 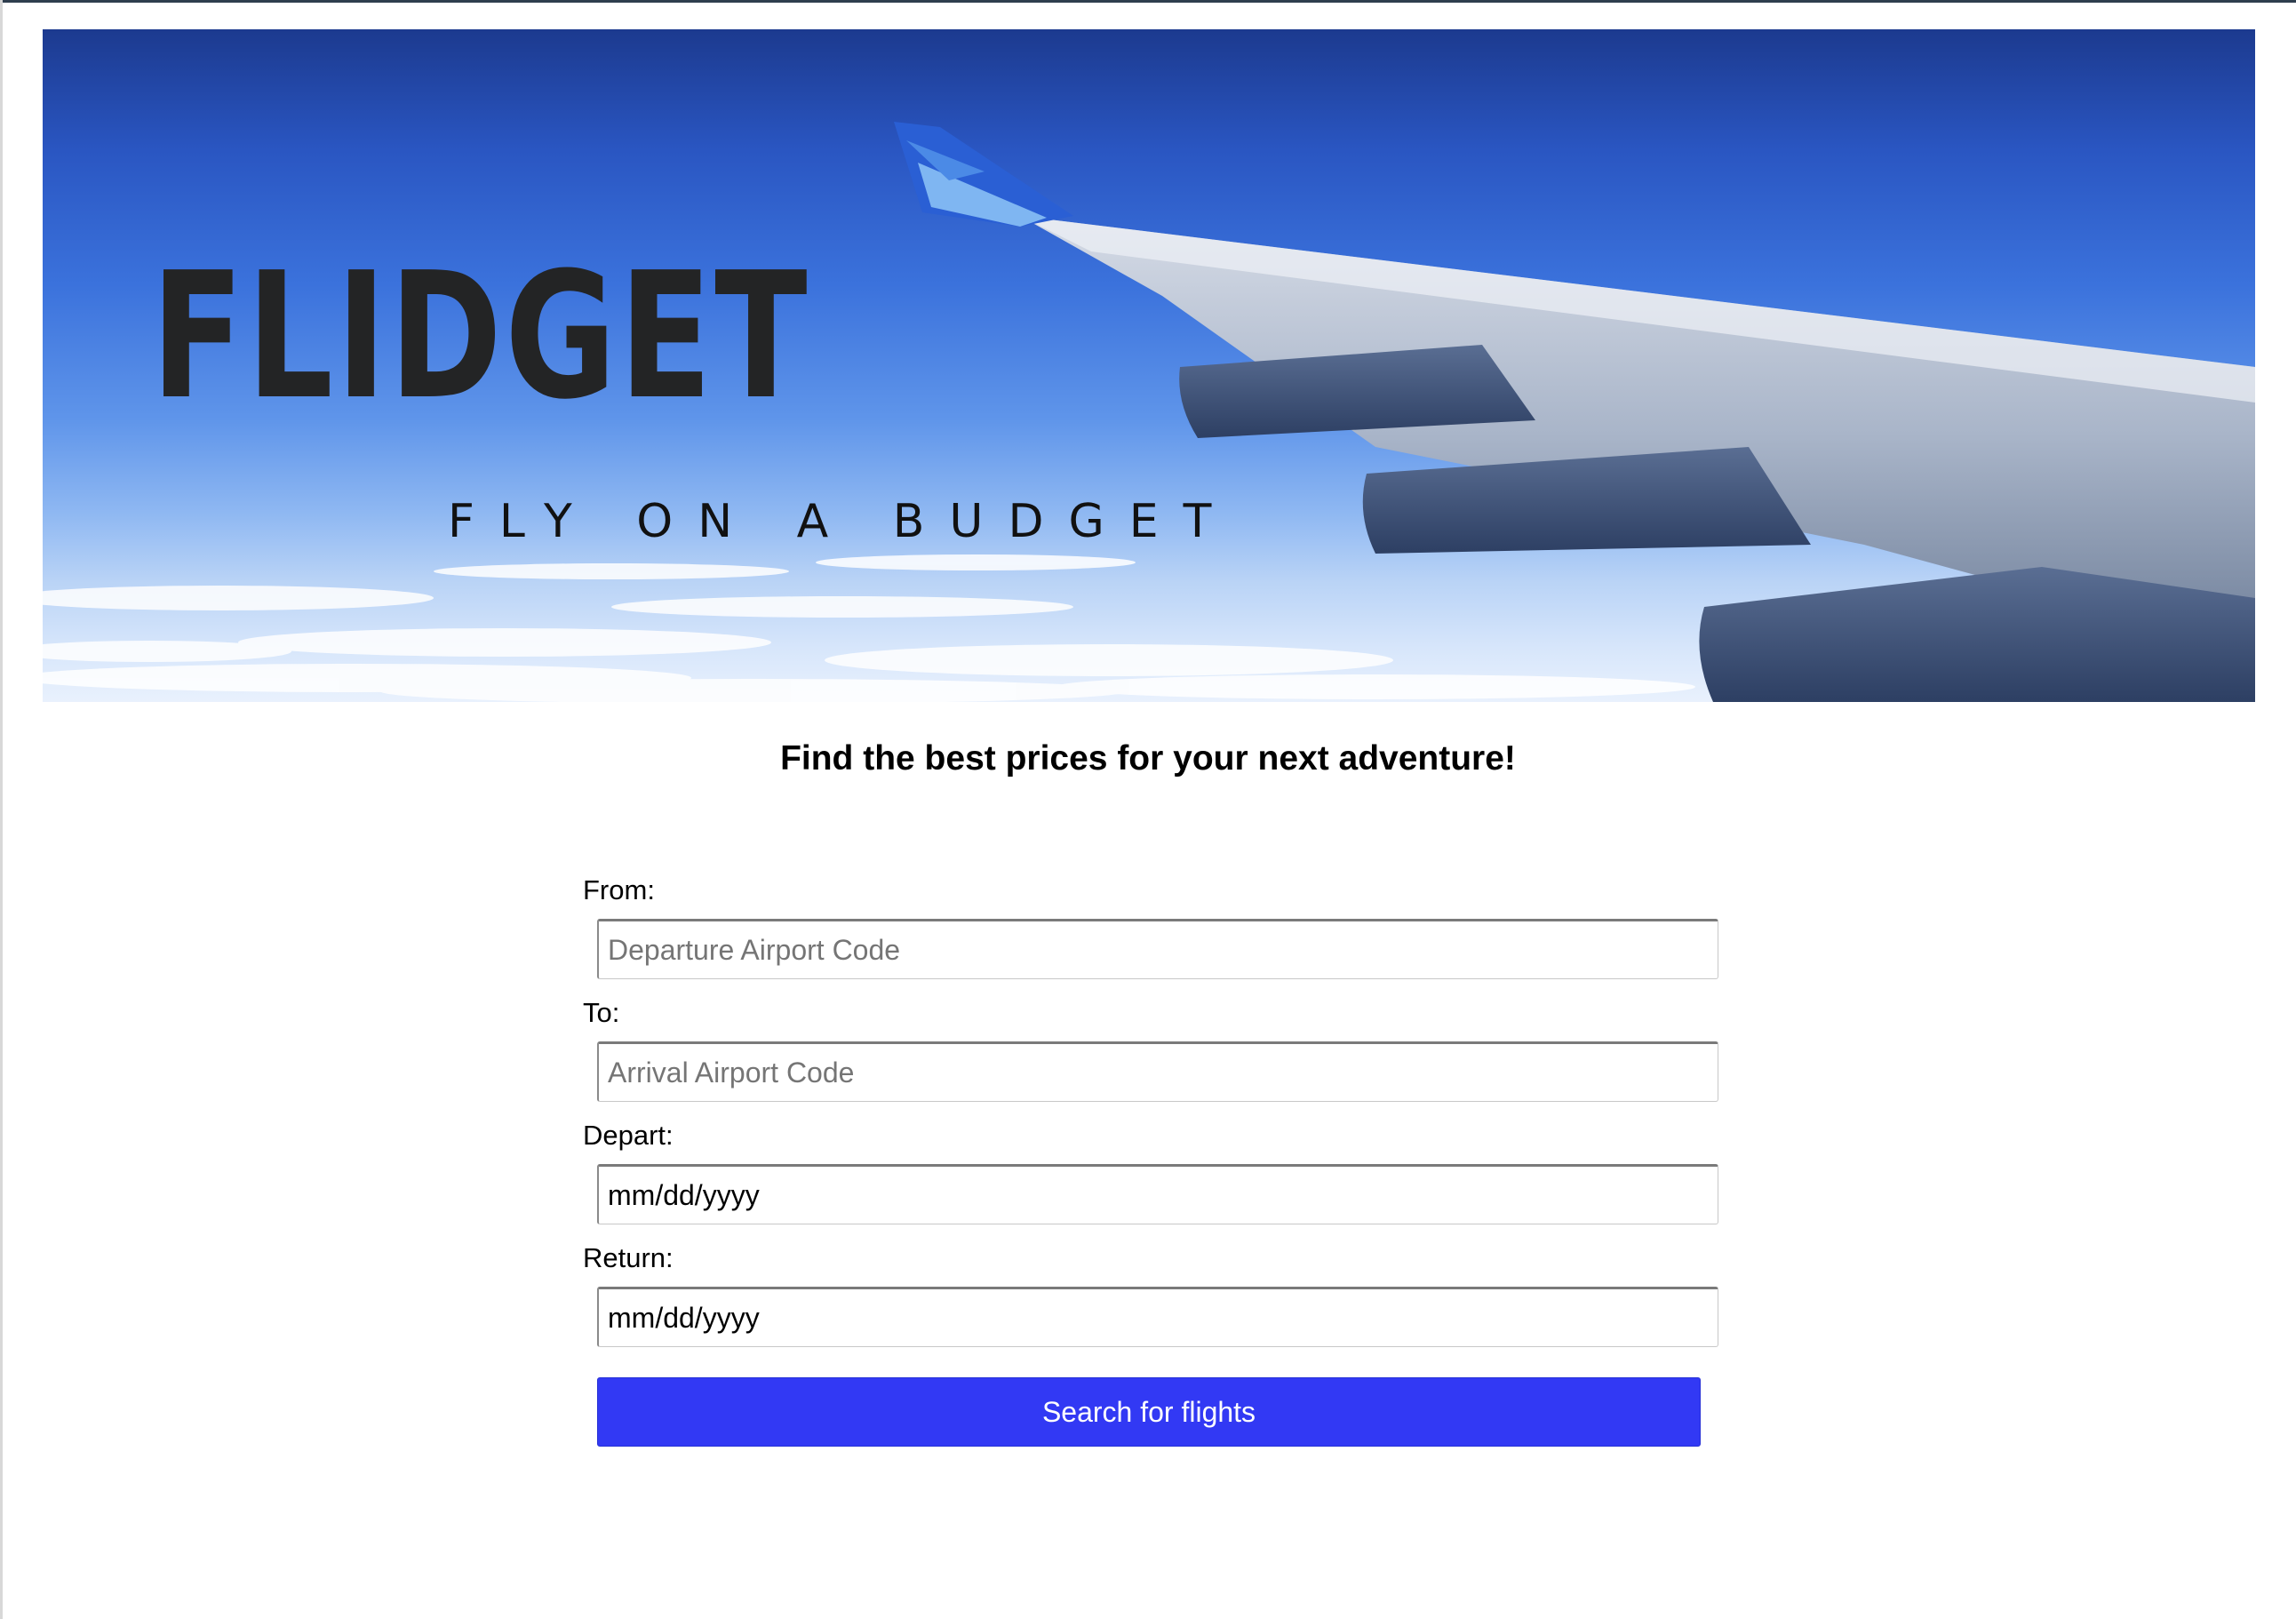 I want to click on search-flights-button: Search for flights, so click(x=1149, y=1412).